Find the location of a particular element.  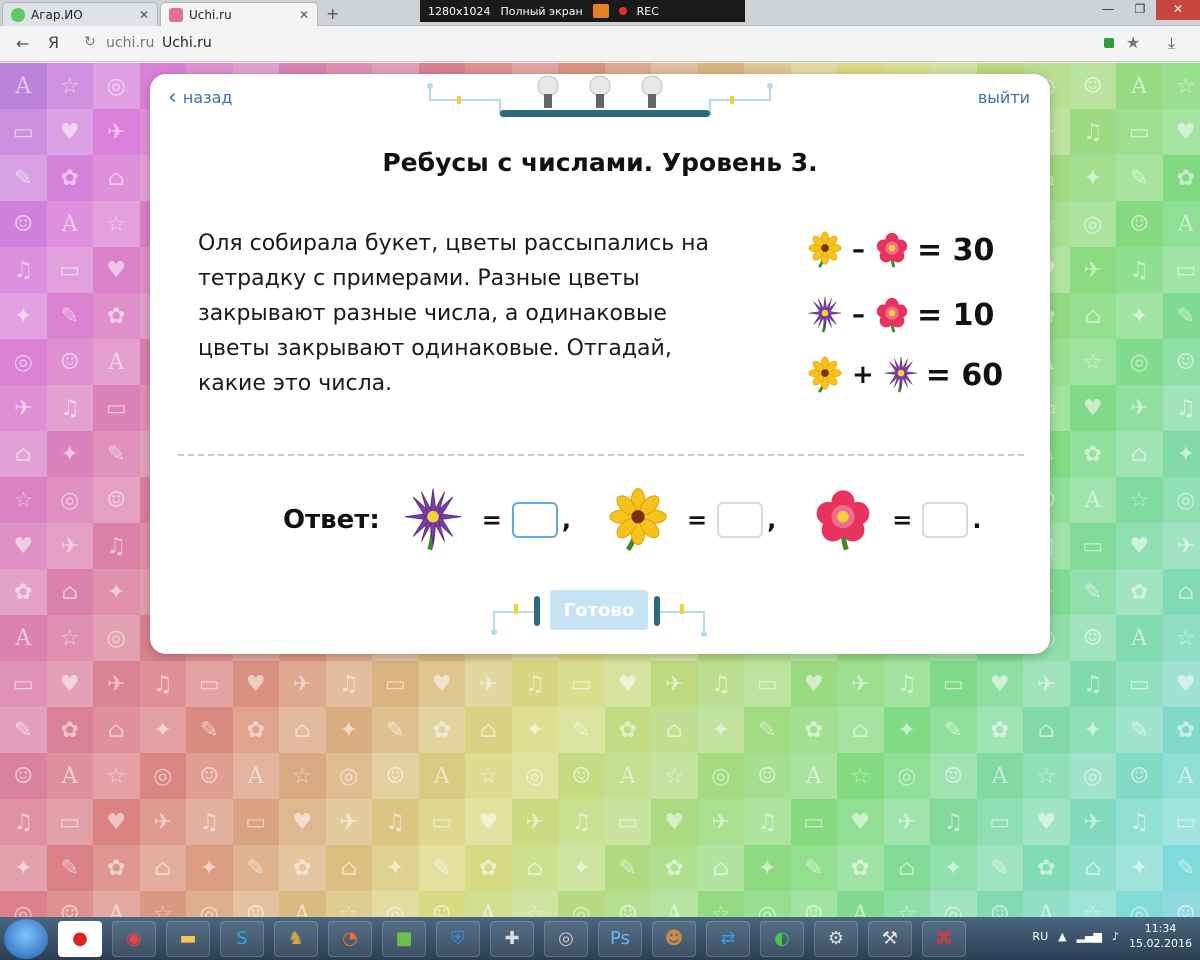

maximize-button: ❐ is located at coordinates (1140, 10).